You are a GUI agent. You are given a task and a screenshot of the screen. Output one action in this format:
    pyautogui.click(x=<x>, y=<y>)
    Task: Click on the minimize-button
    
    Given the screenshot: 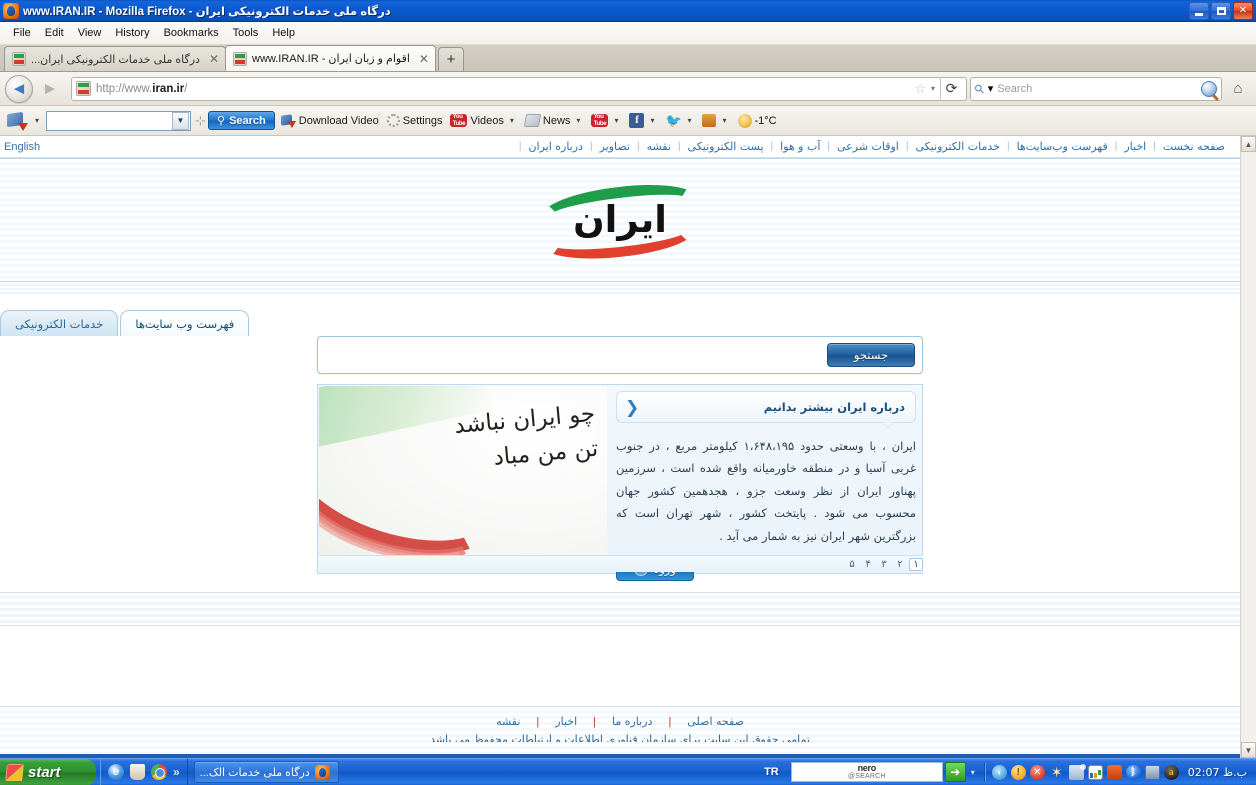 What is the action you would take?
    pyautogui.click(x=1199, y=11)
    